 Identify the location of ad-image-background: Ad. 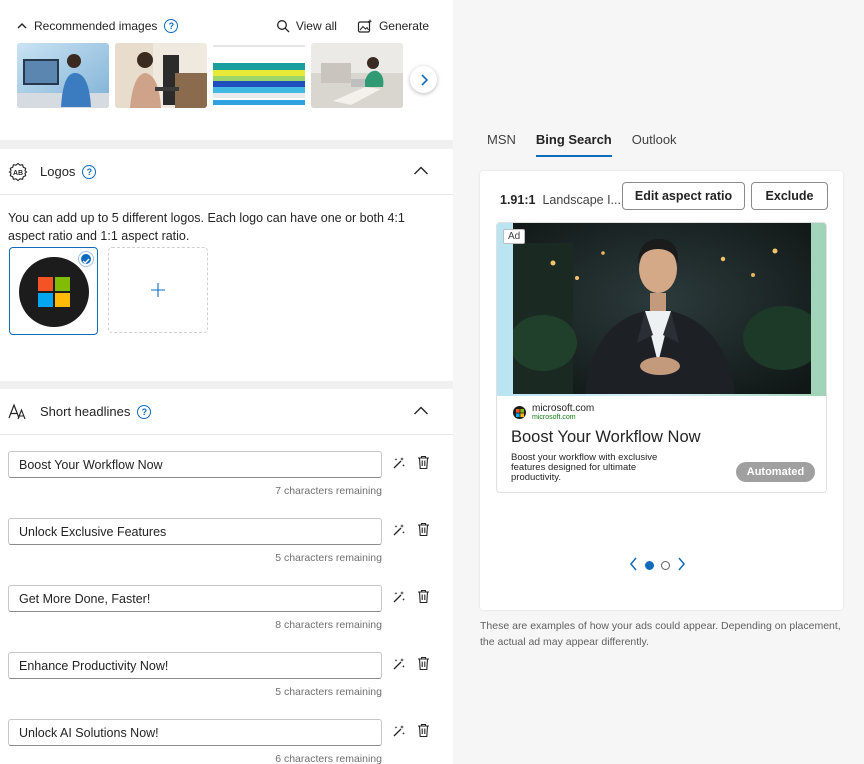
(661, 309).